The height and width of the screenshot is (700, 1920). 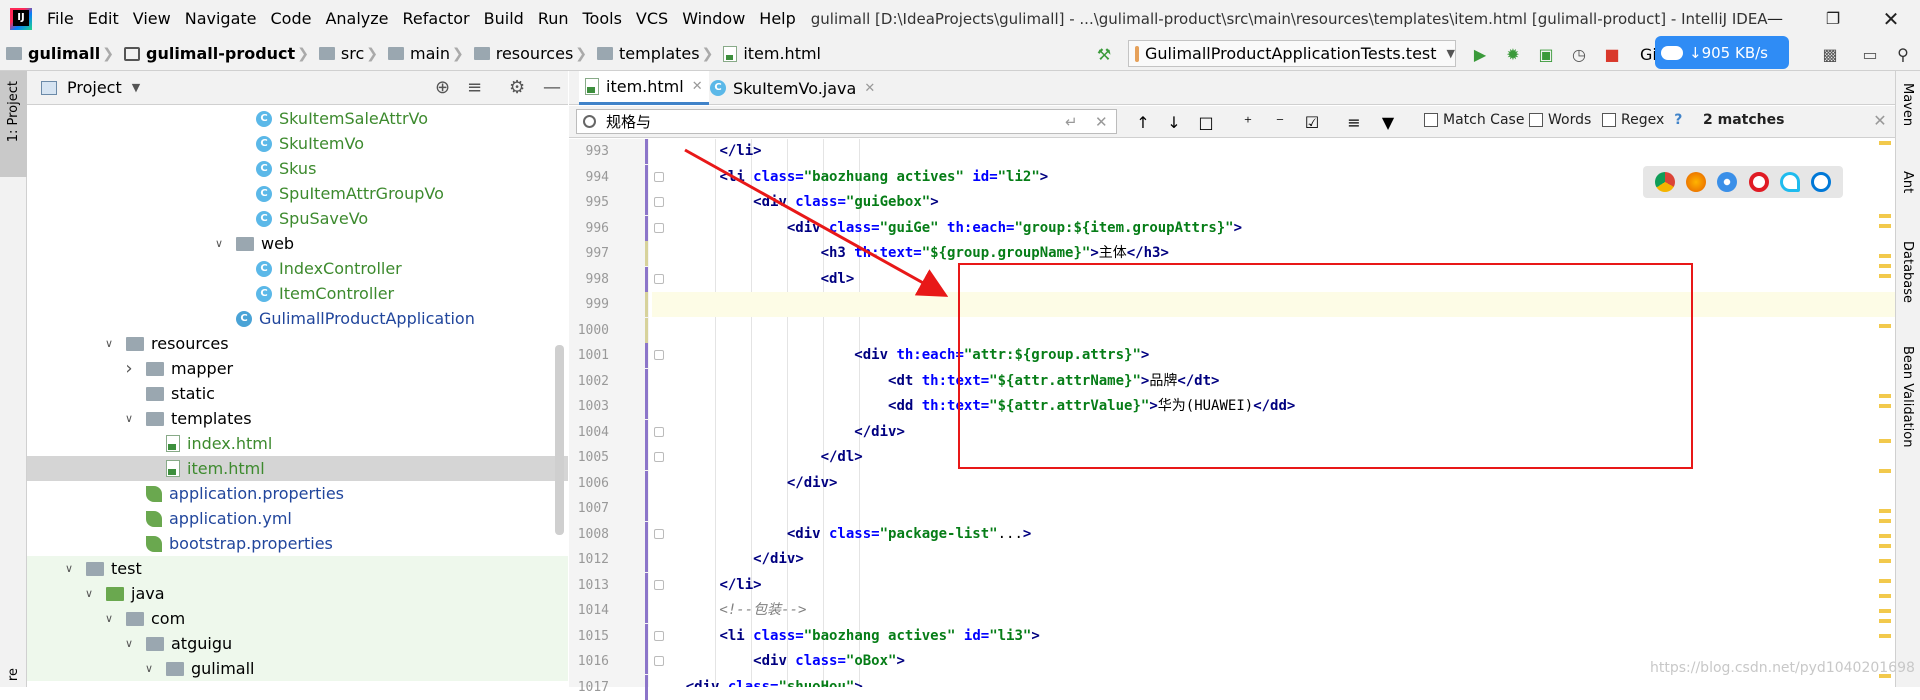 What do you see at coordinates (297, 493) in the screenshot?
I see `tree-item: application.properties` at bounding box center [297, 493].